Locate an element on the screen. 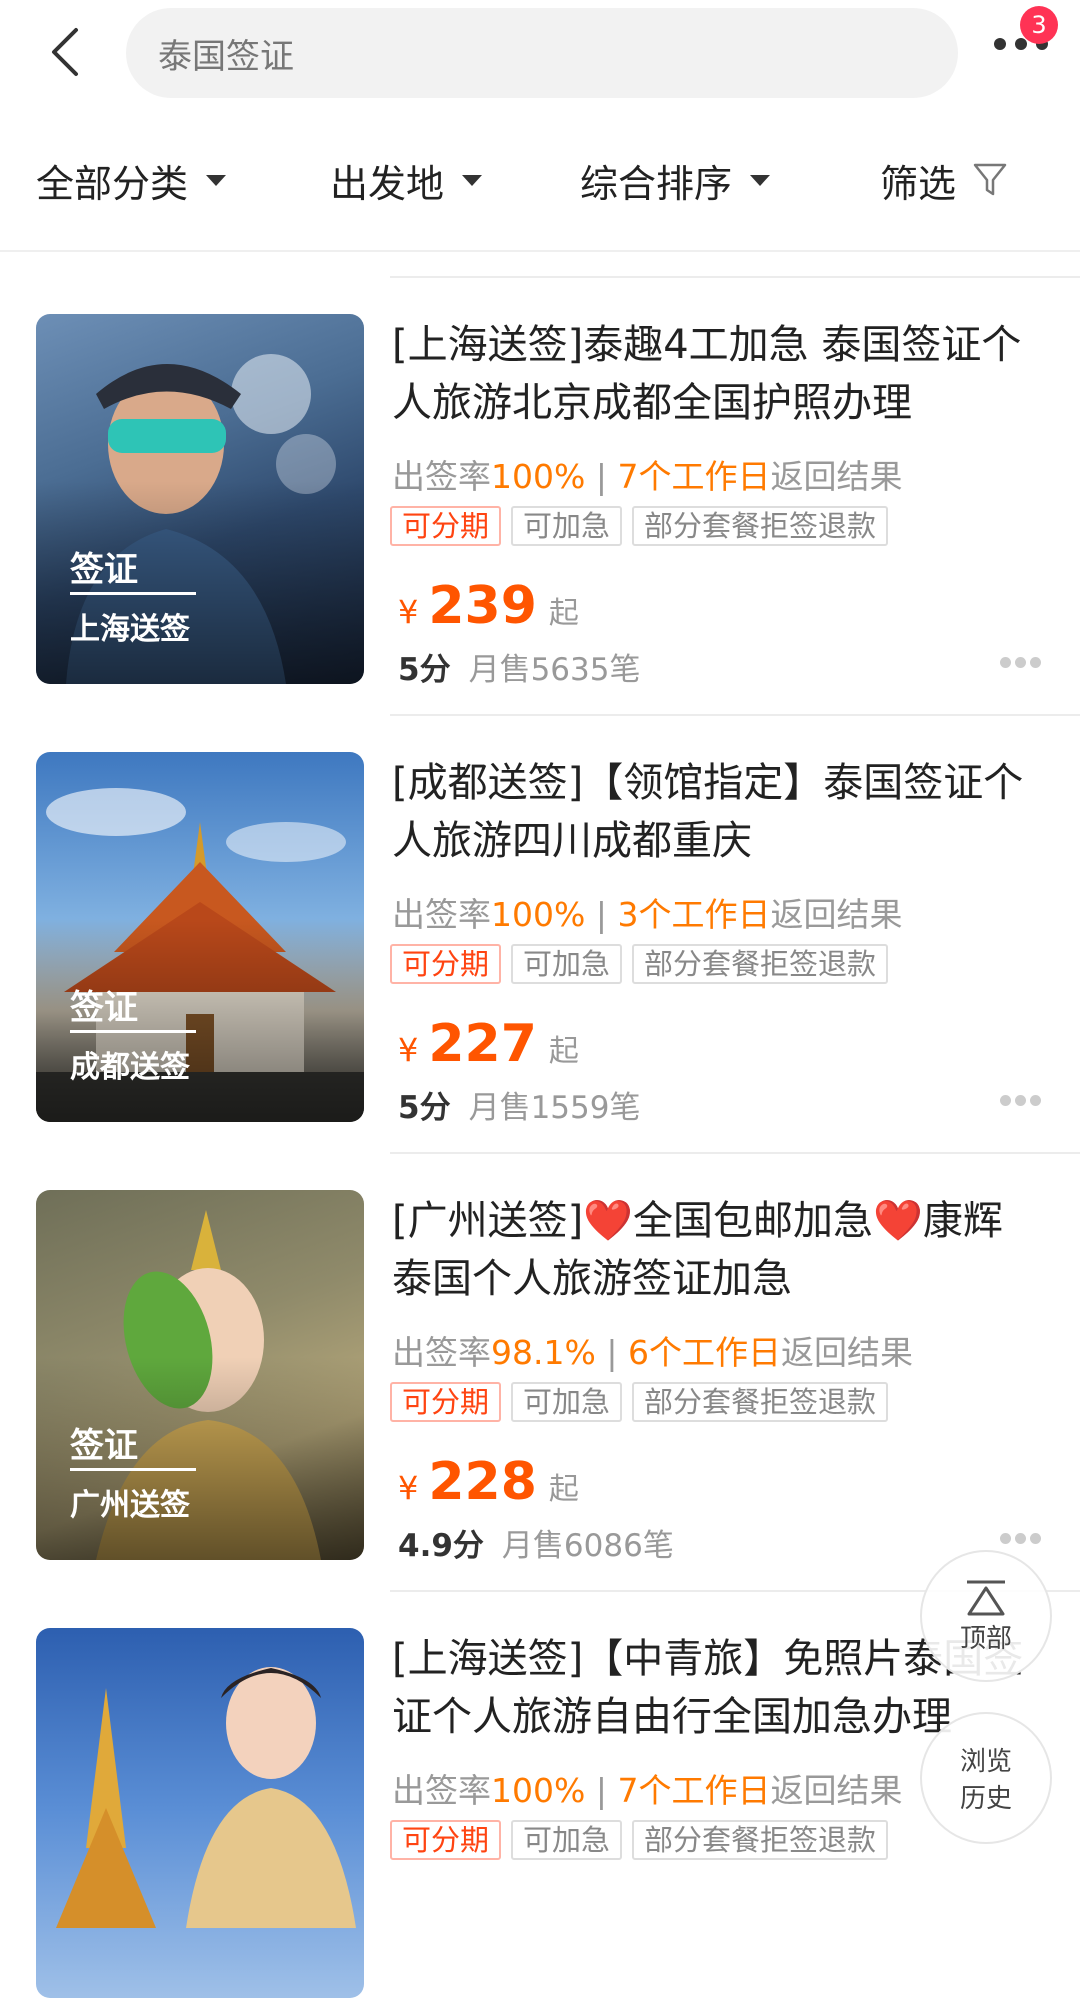 This screenshot has height=2004, width=1080. product-meta: 5分 月售5635笔 is located at coordinates (519, 666).